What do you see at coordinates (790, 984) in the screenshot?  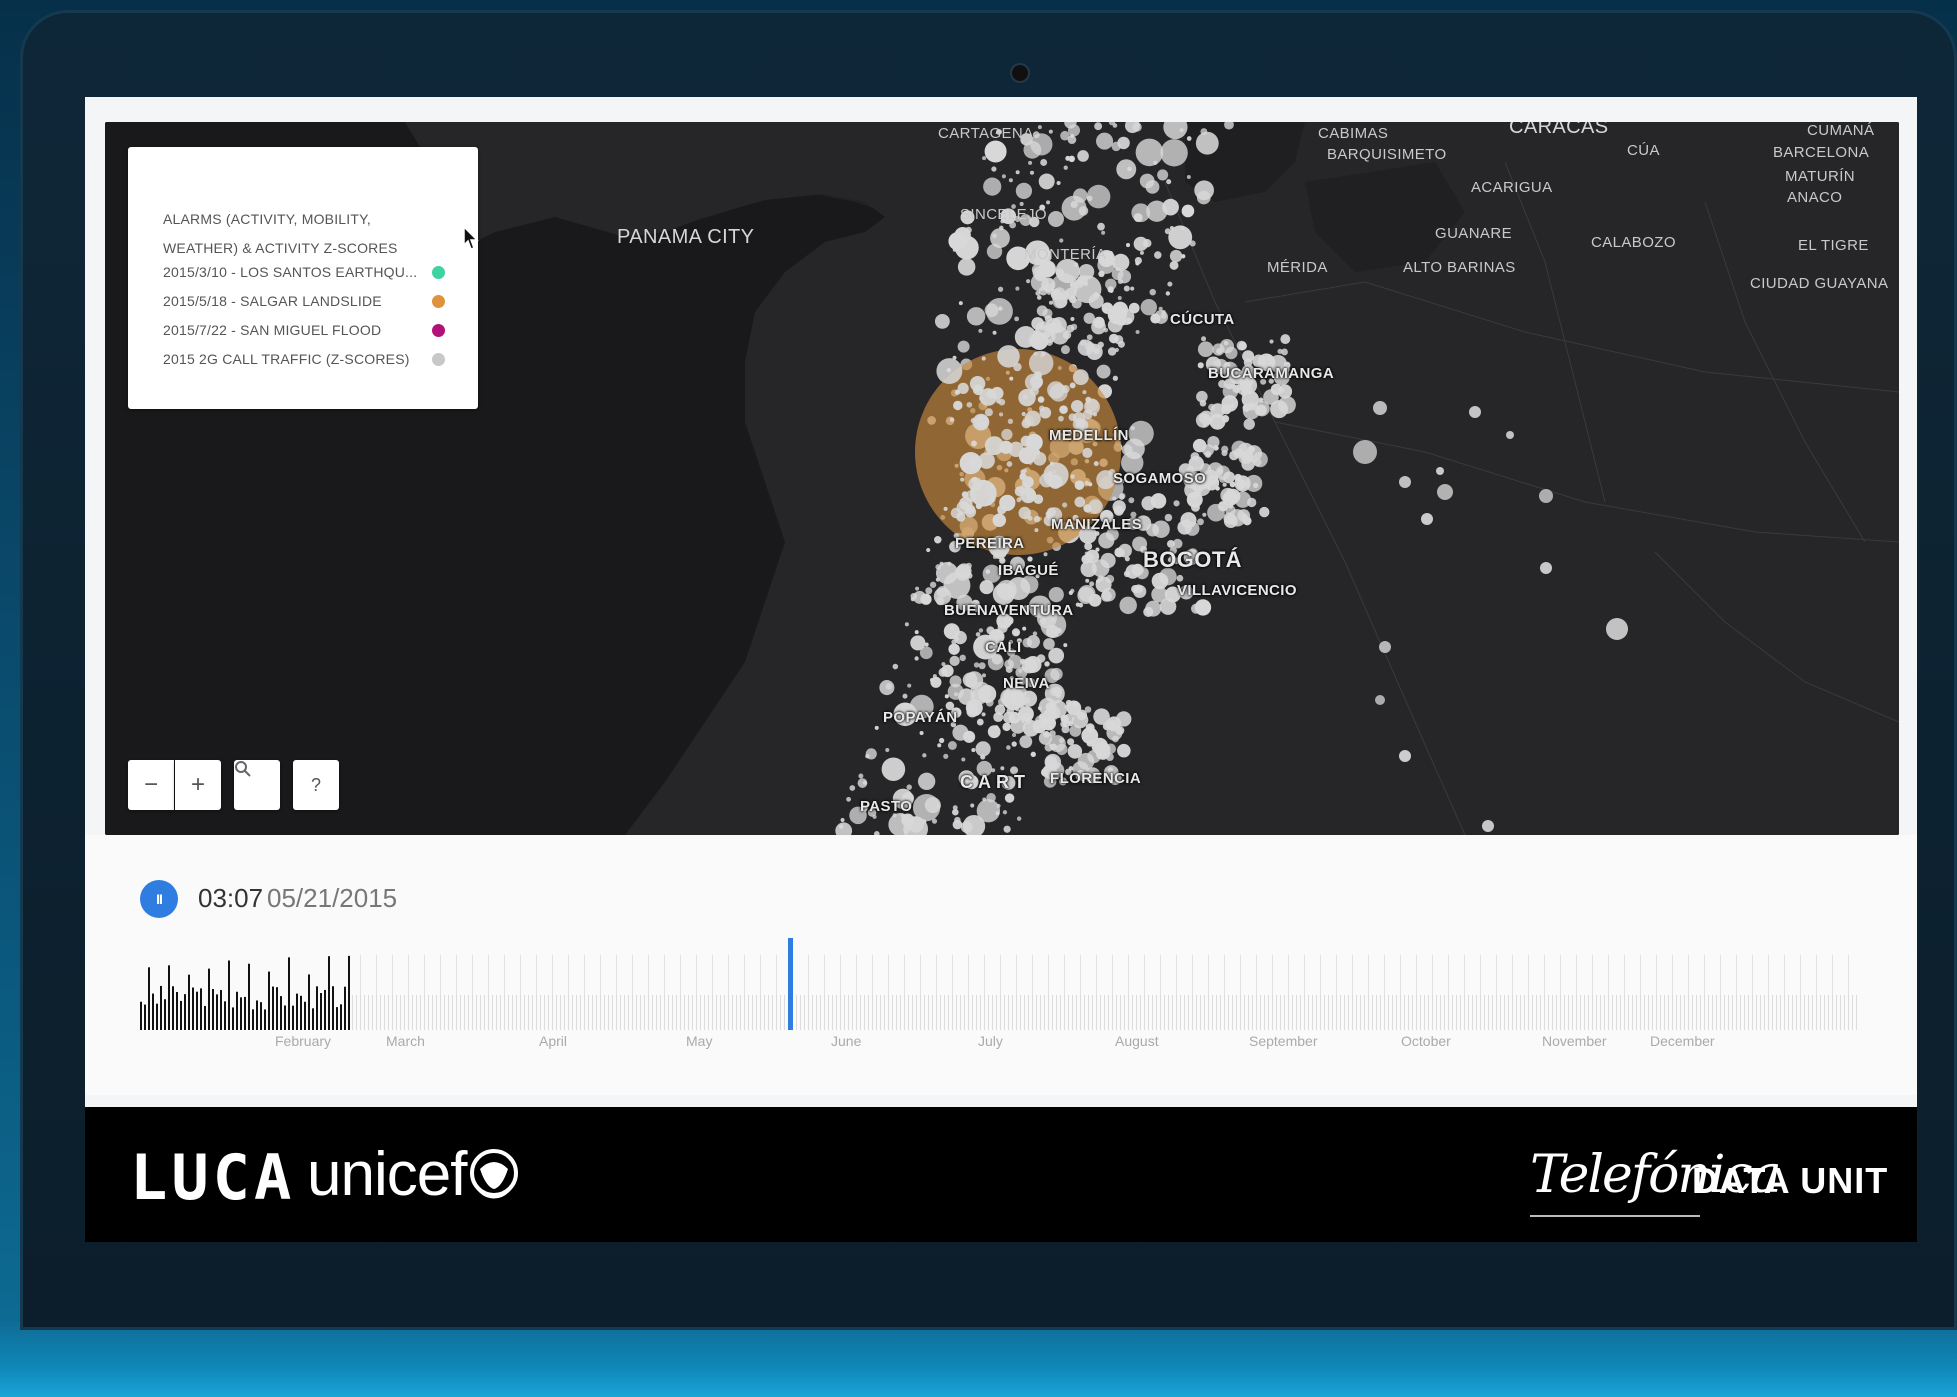 I see `timeline-scrubber` at bounding box center [790, 984].